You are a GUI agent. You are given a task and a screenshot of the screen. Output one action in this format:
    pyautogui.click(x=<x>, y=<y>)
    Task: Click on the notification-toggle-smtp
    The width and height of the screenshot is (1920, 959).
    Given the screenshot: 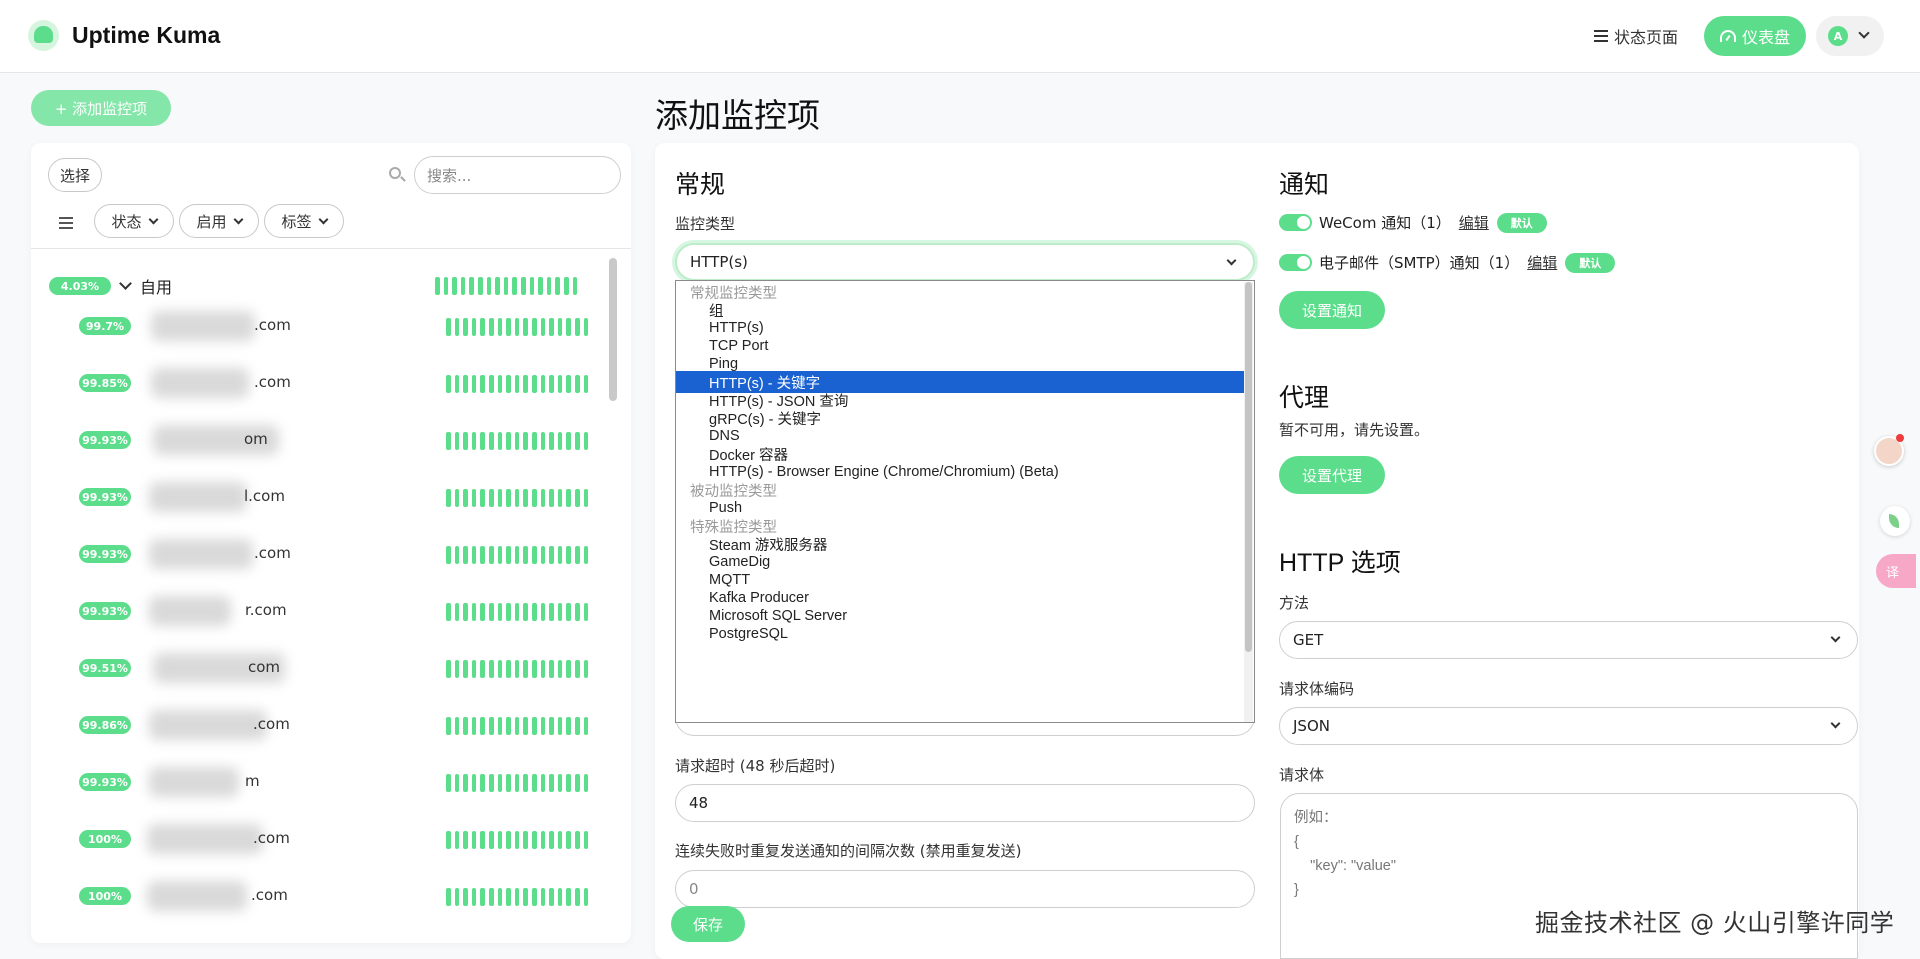 What is the action you would take?
    pyautogui.click(x=1295, y=262)
    